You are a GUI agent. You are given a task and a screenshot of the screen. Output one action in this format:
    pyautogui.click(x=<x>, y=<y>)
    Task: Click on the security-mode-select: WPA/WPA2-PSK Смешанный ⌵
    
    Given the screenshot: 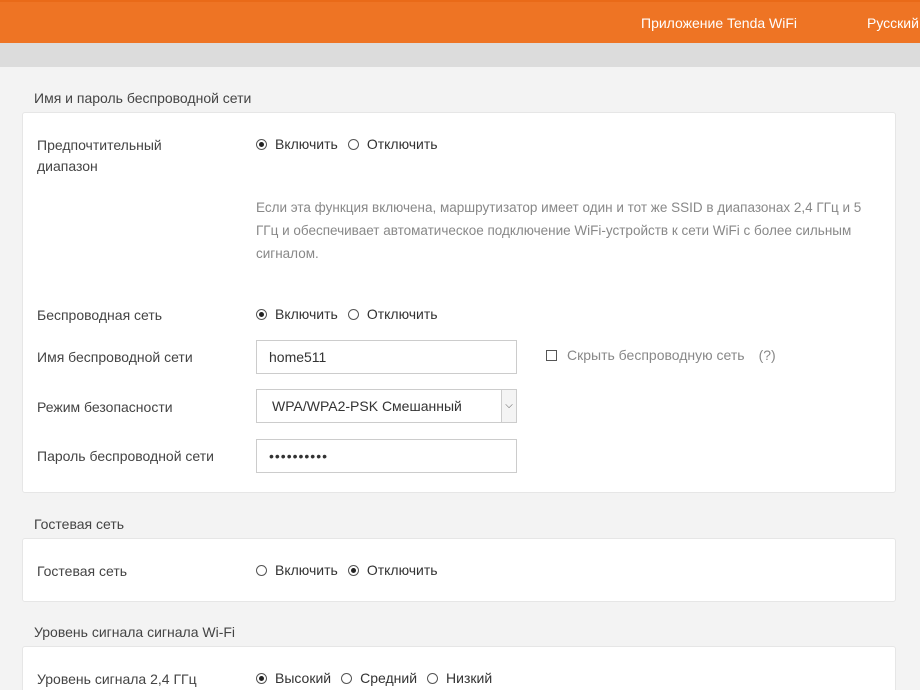 What is the action you would take?
    pyautogui.click(x=386, y=406)
    